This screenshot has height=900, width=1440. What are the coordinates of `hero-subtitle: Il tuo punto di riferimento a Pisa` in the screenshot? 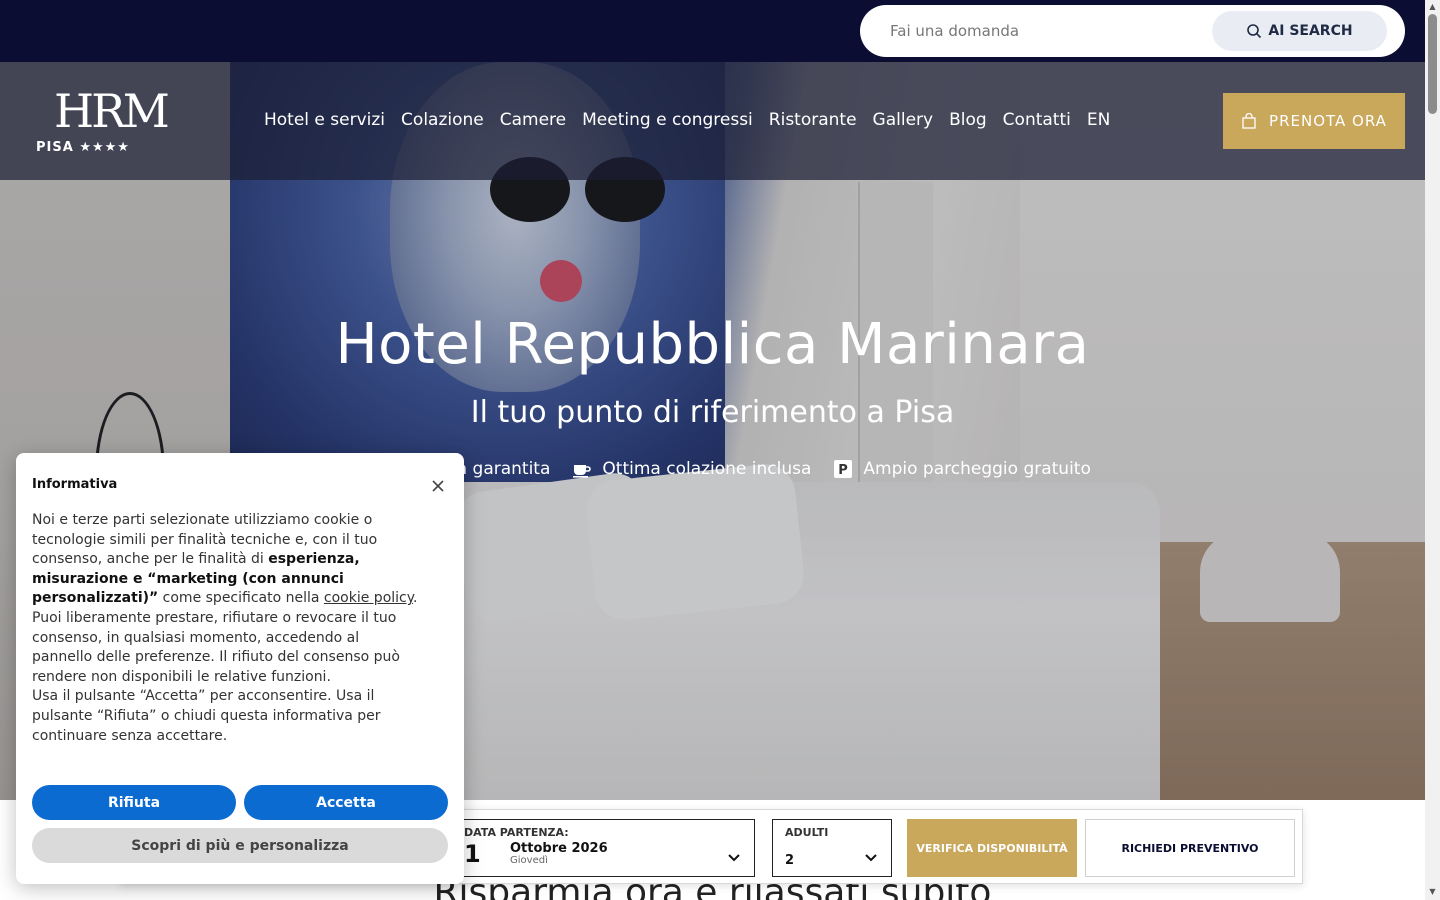 It's located at (712, 412).